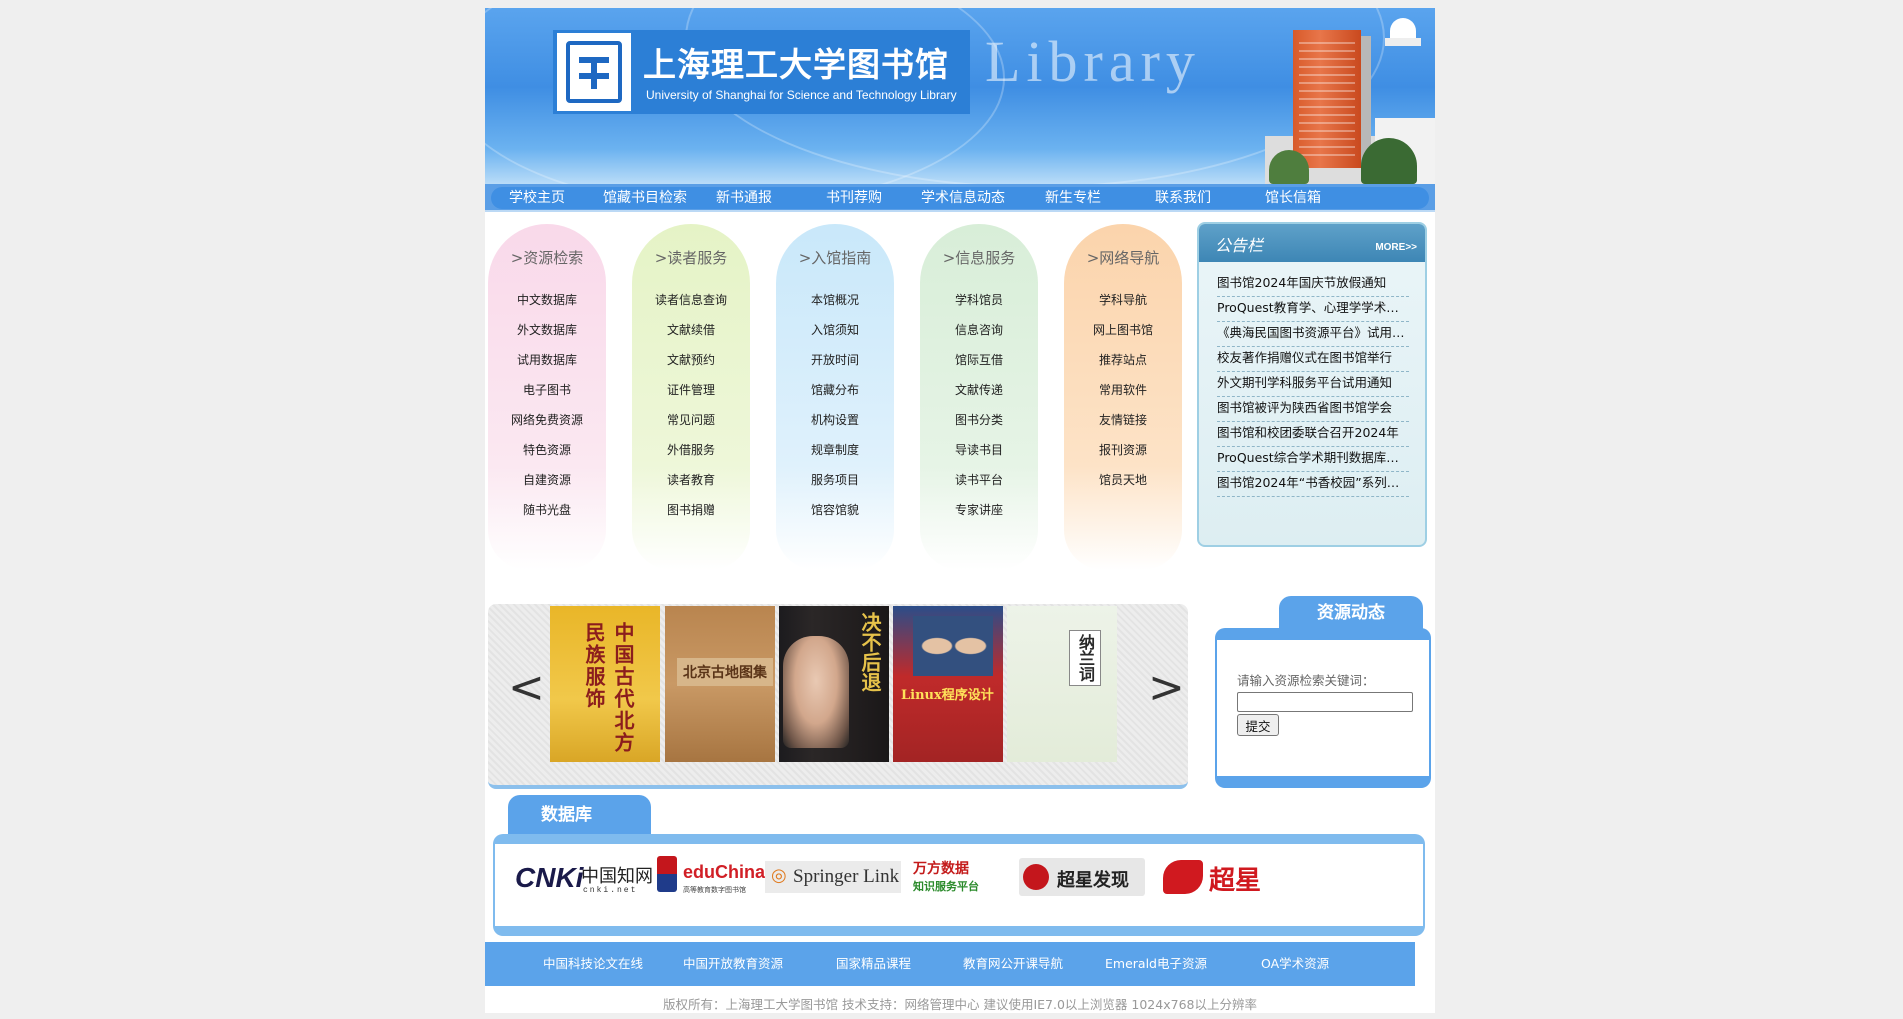  Describe the element at coordinates (579, 815) in the screenshot. I see `database-tab: 数据库` at that location.